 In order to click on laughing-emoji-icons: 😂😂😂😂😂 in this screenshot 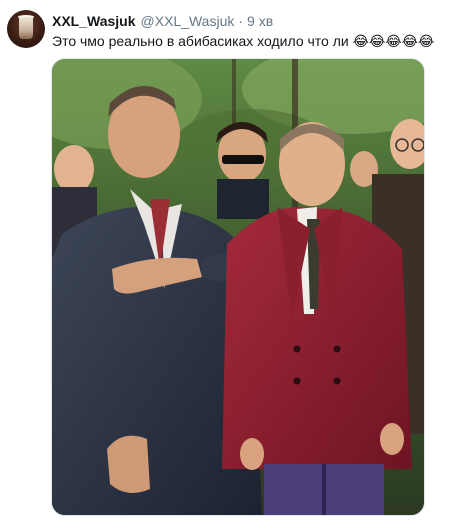, I will do `click(393, 41)`.